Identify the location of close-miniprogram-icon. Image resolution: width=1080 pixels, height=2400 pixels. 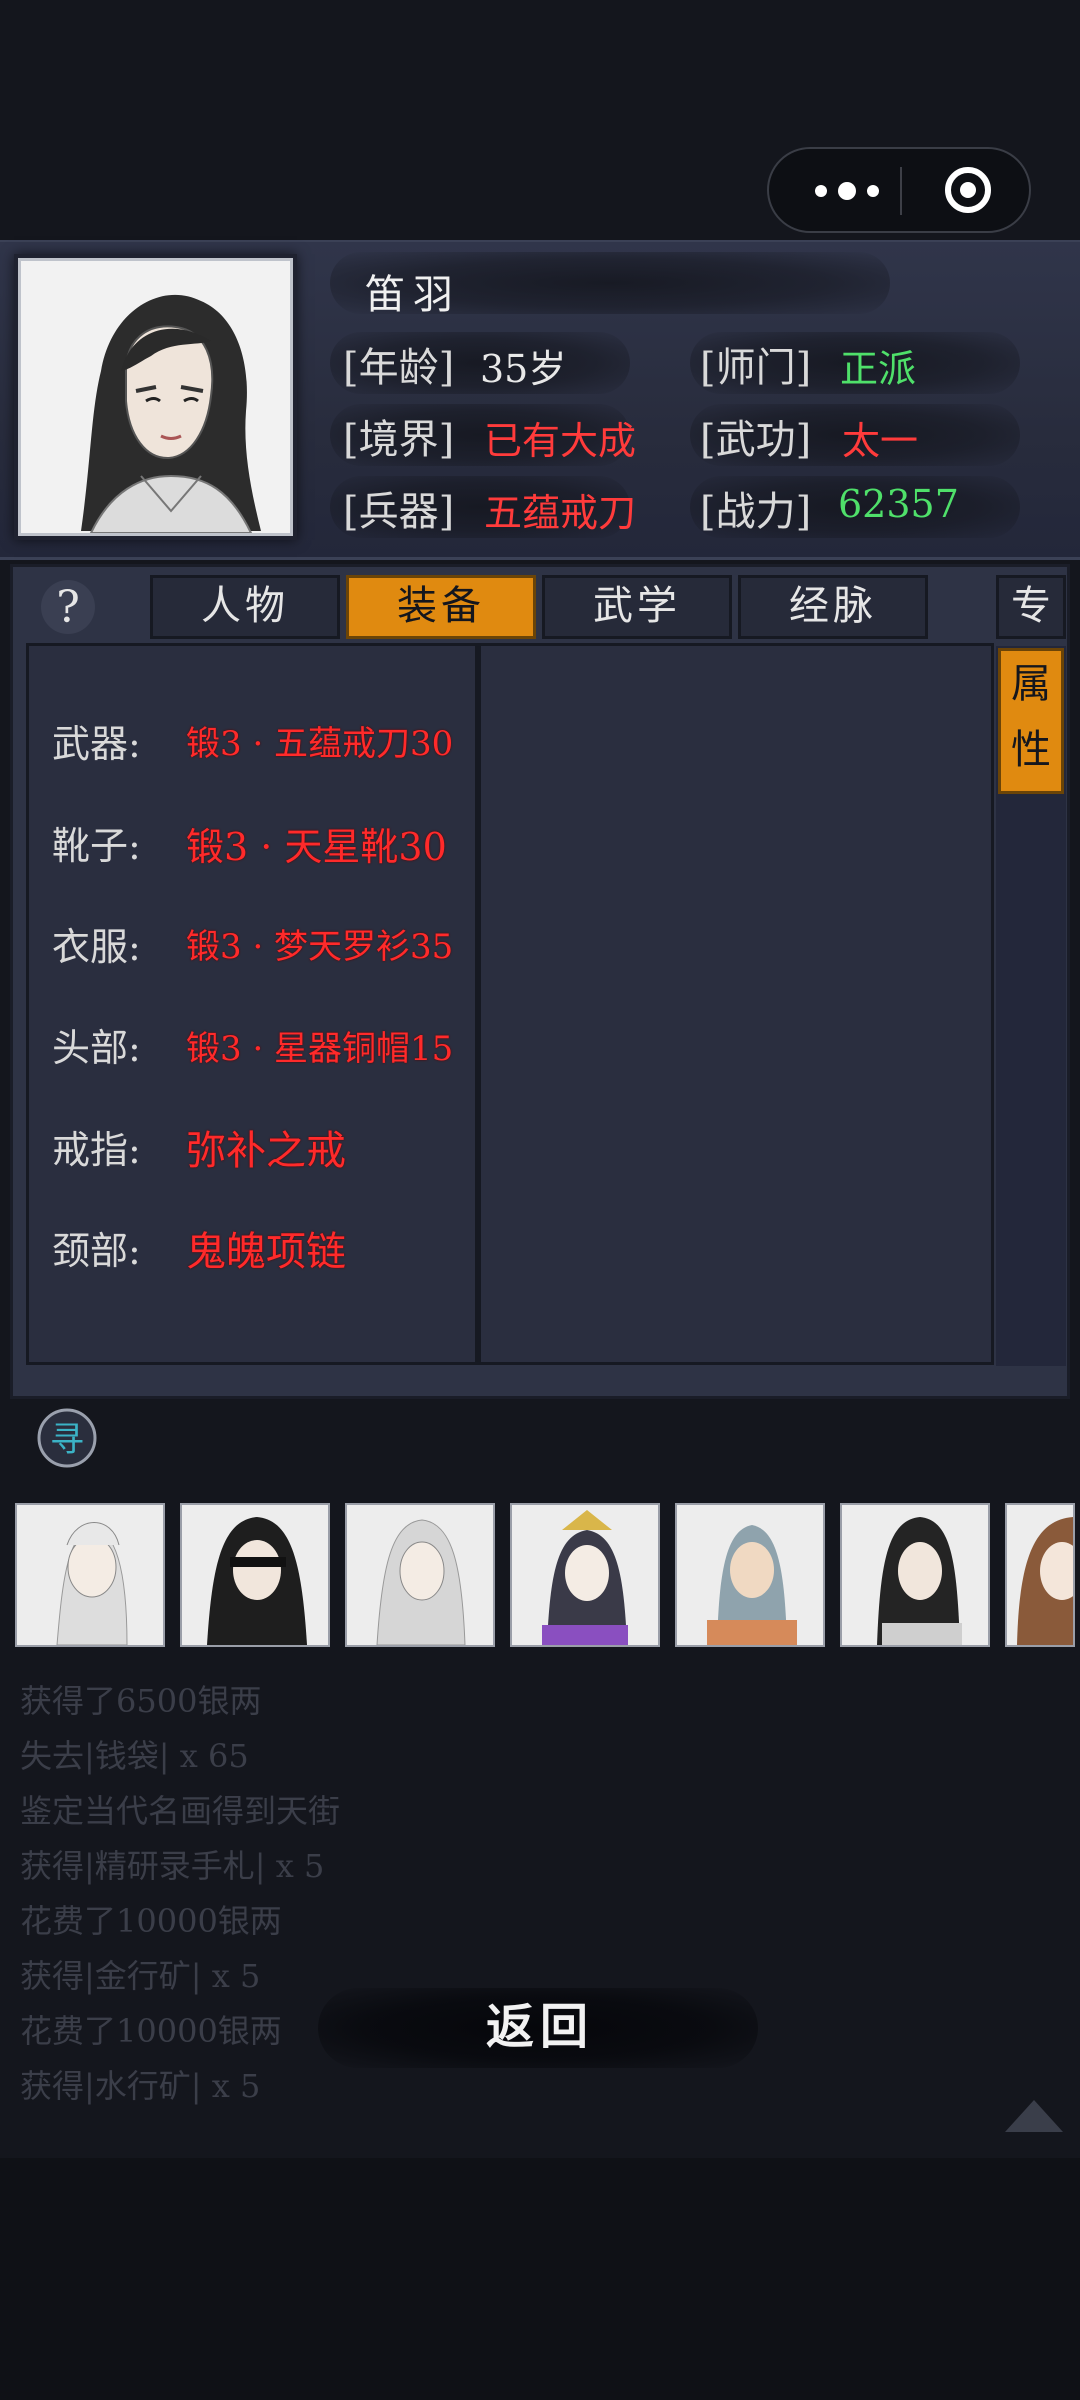
(968, 190).